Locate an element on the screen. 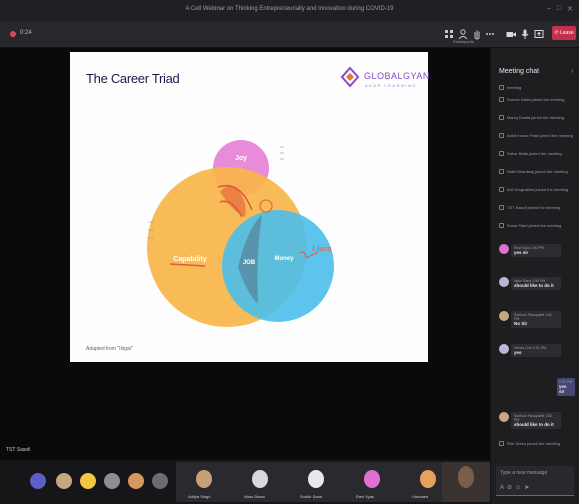 The height and width of the screenshot is (504, 579). share-screen-icon is located at coordinates (539, 34).